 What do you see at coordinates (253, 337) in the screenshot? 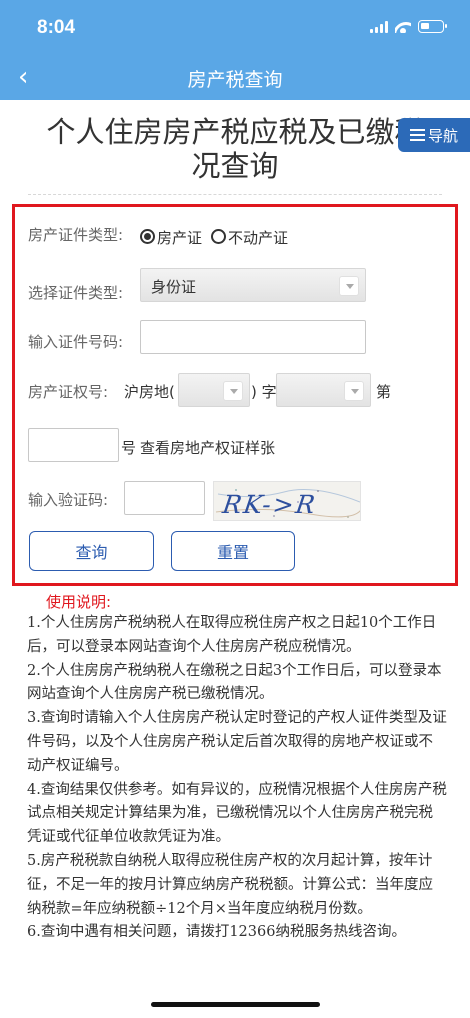
I see `id-number-input` at bounding box center [253, 337].